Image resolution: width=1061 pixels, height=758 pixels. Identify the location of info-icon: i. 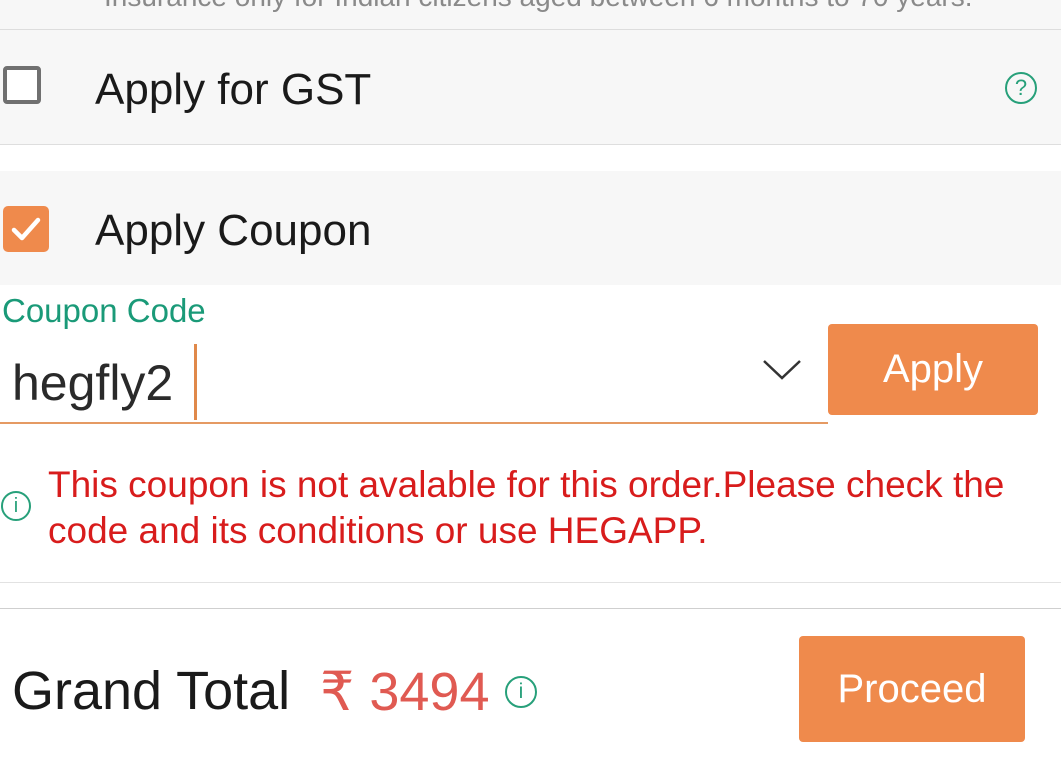
(16, 506).